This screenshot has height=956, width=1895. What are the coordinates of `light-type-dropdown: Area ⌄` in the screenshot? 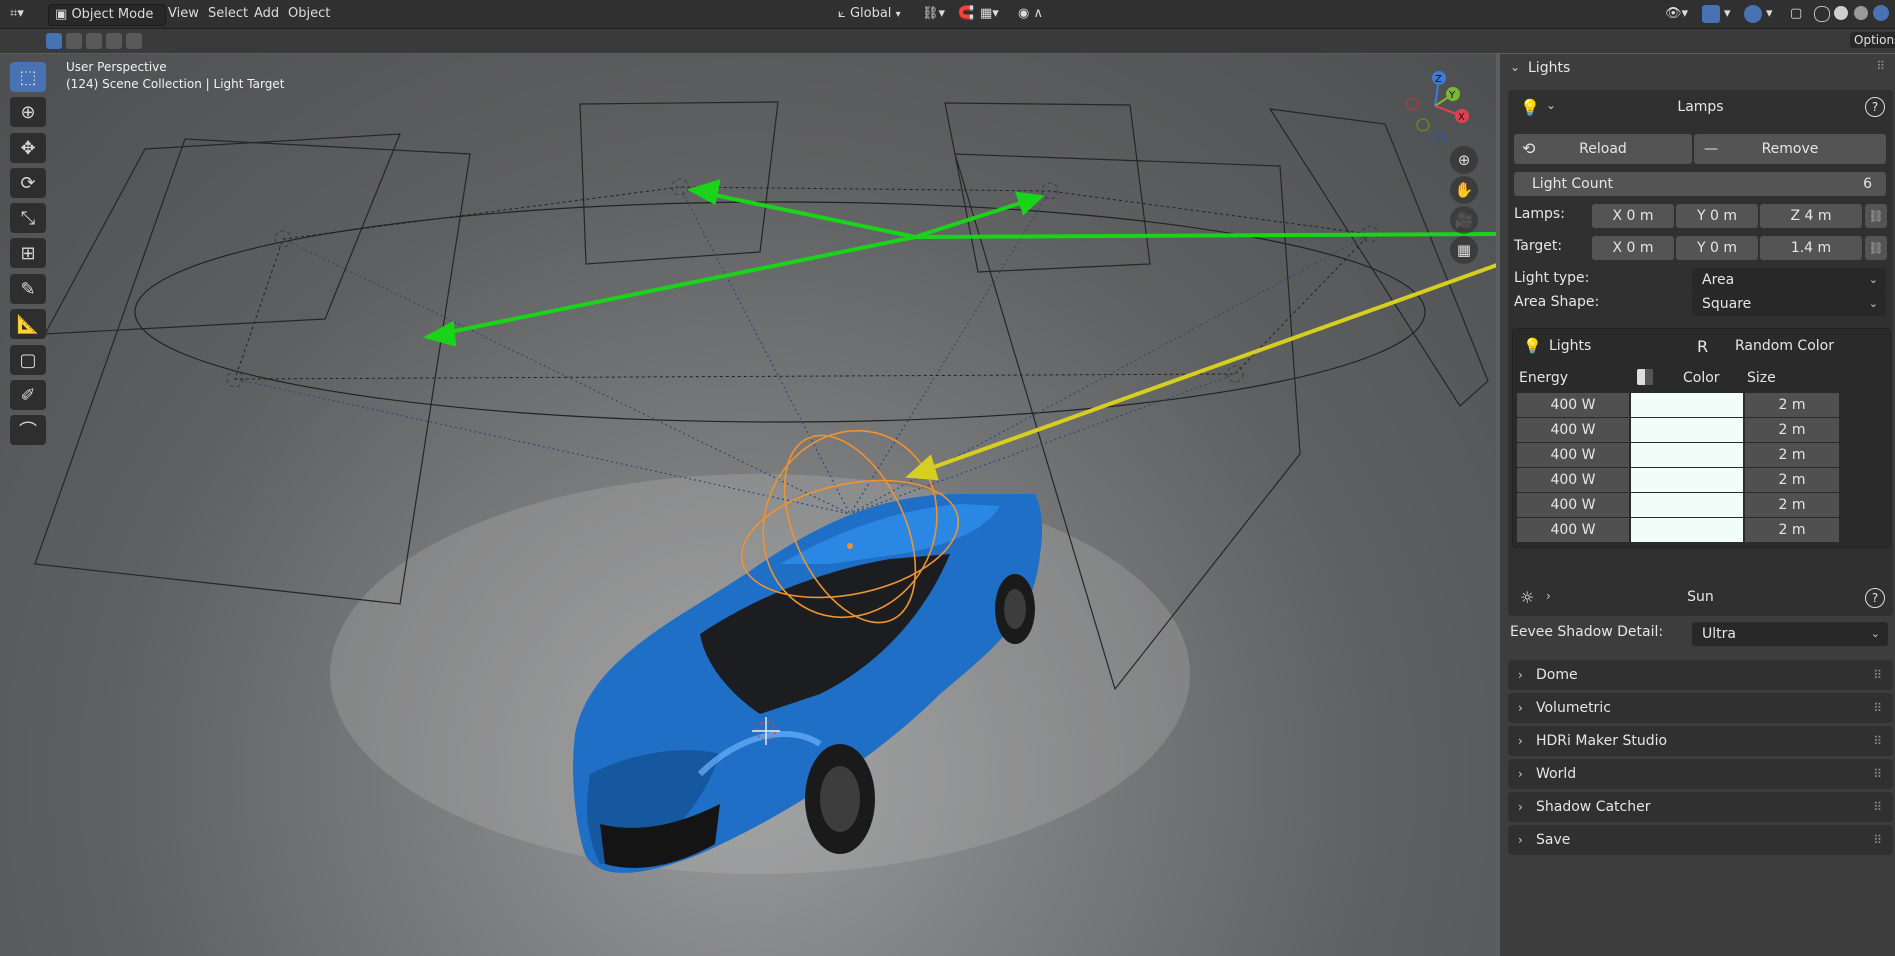 It's located at (1789, 280).